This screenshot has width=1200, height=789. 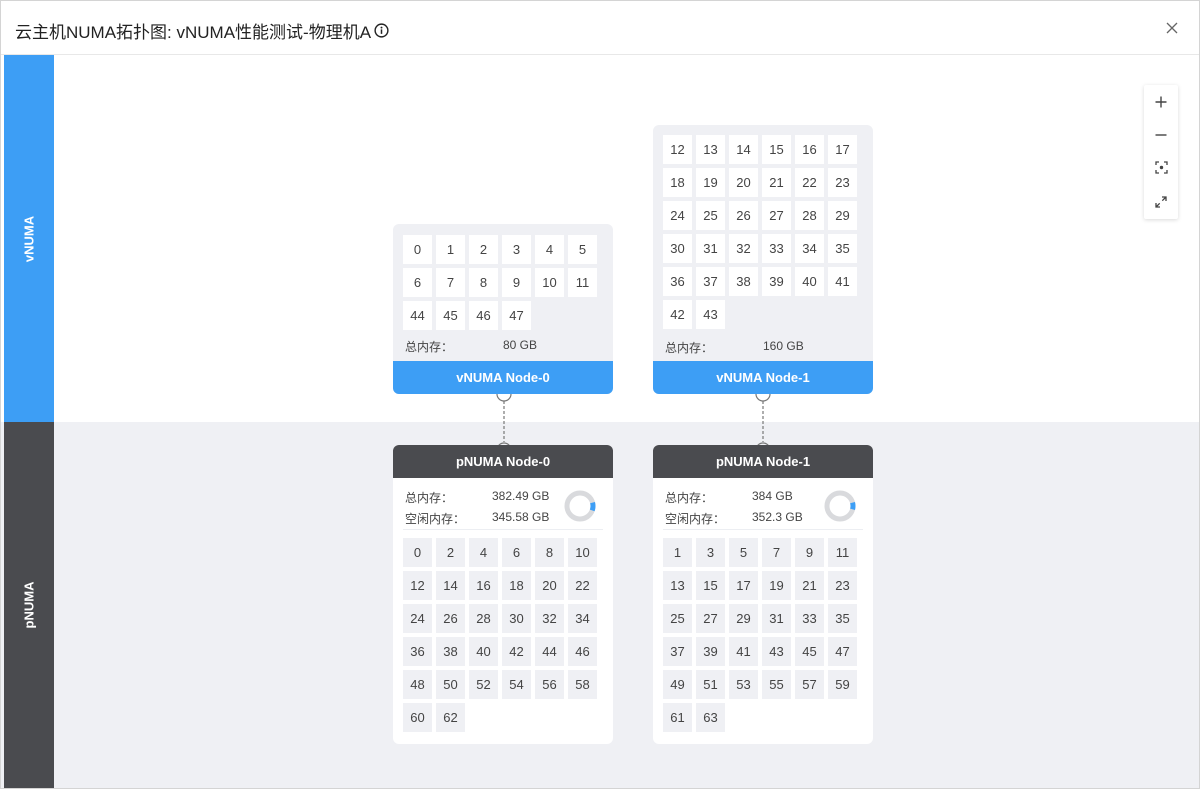 I want to click on pcpu-cell: 3, so click(x=710, y=552).